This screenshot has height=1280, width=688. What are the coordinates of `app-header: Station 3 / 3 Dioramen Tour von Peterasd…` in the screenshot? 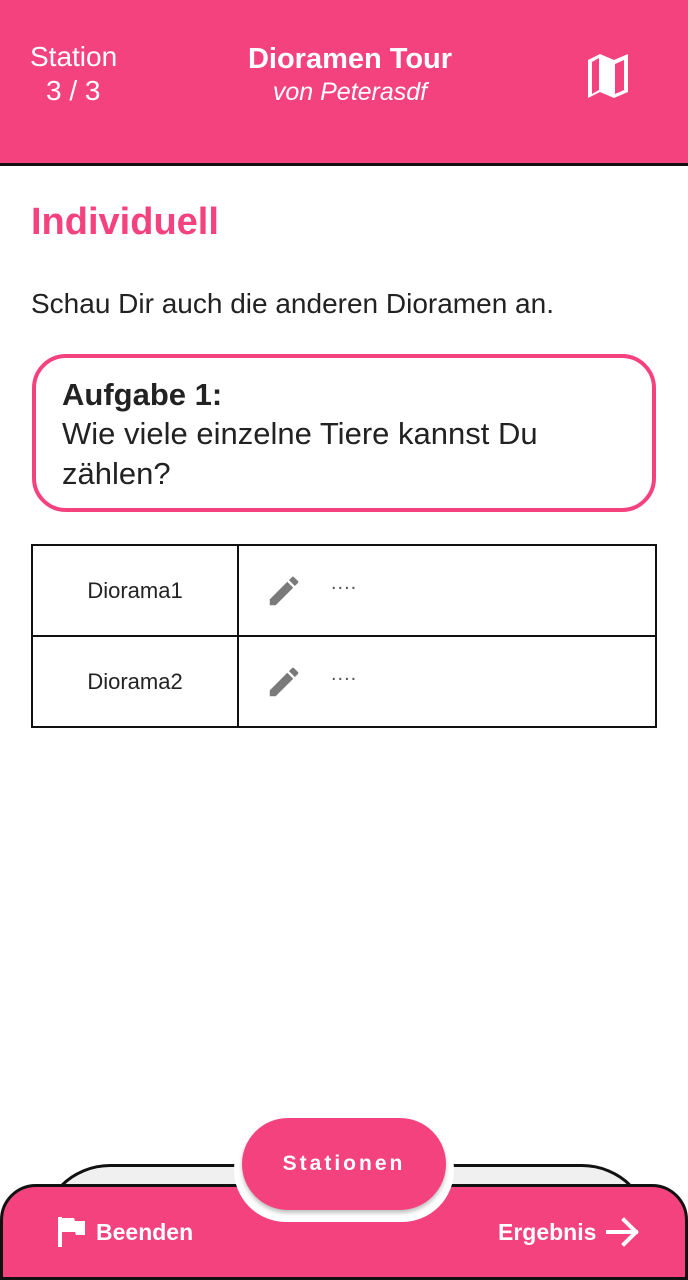 It's located at (344, 83).